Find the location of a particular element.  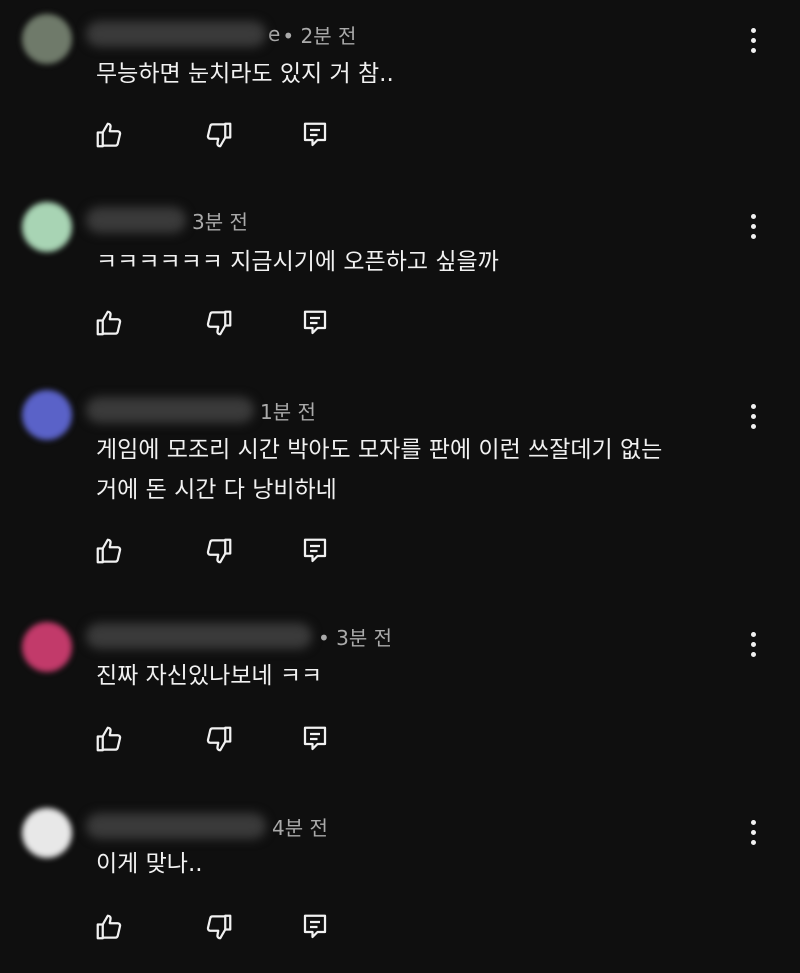

comment-timestamp: 3분 전 is located at coordinates (220, 221).